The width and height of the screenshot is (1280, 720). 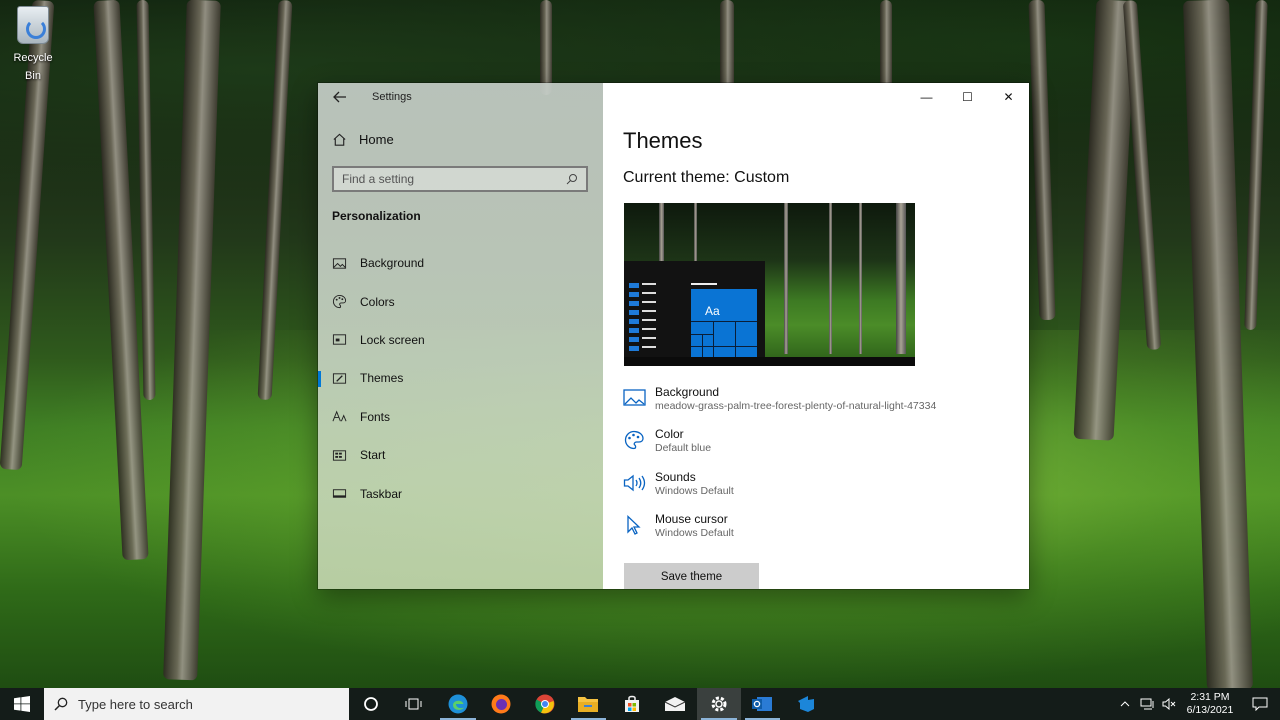 I want to click on volume-muted-icon, so click(x=1169, y=704).